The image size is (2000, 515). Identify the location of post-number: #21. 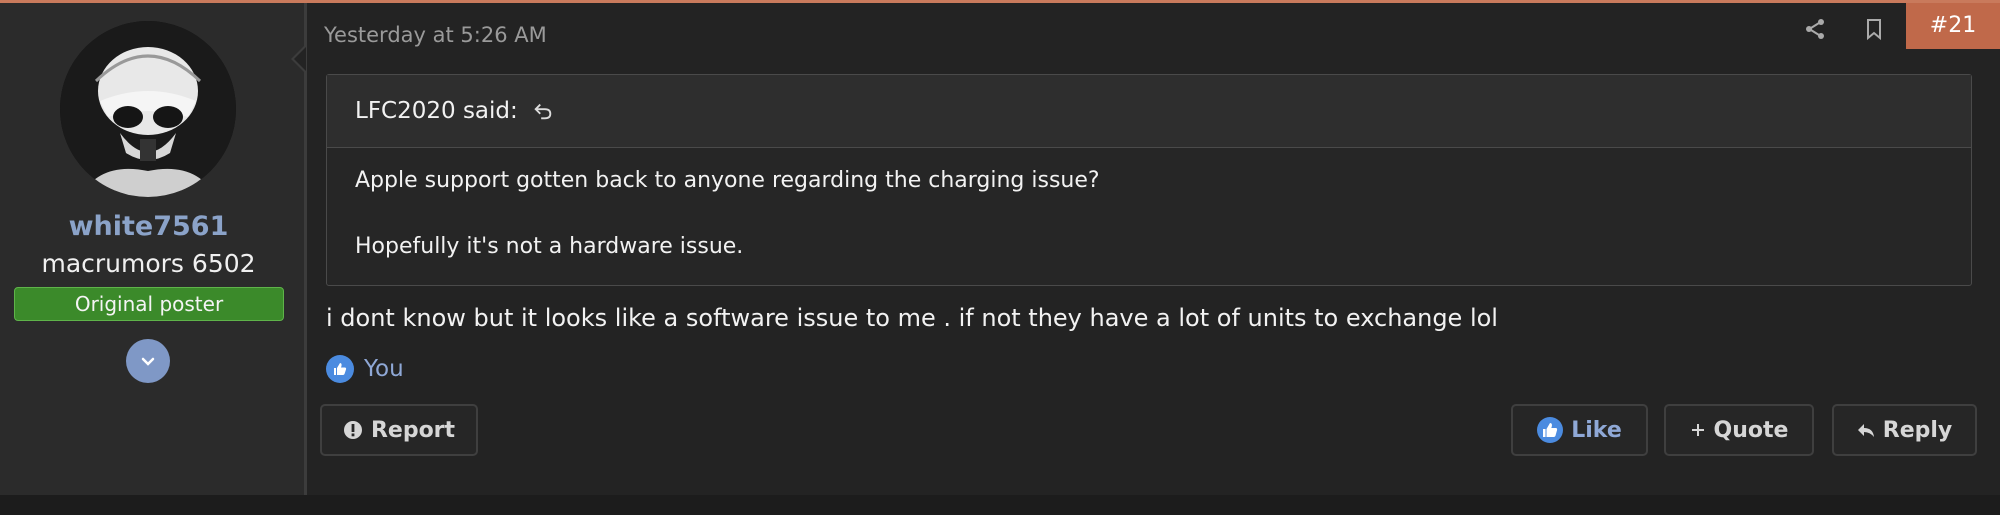
(1953, 26).